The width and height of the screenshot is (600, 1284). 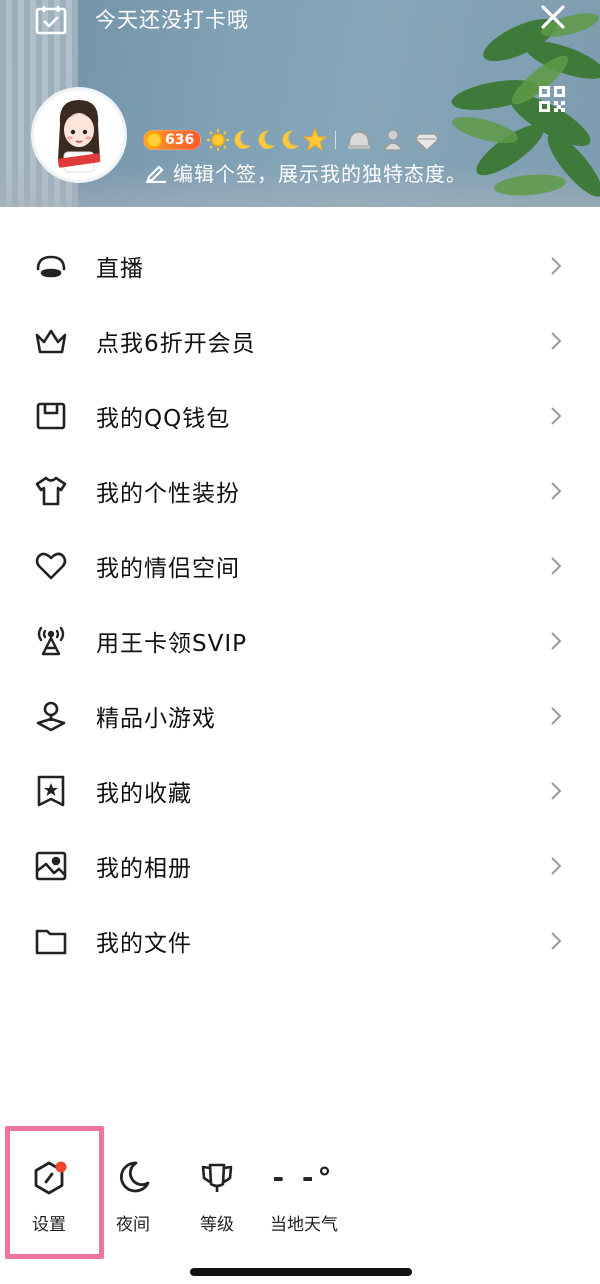 I want to click on highlight-box, so click(x=54, y=1192).